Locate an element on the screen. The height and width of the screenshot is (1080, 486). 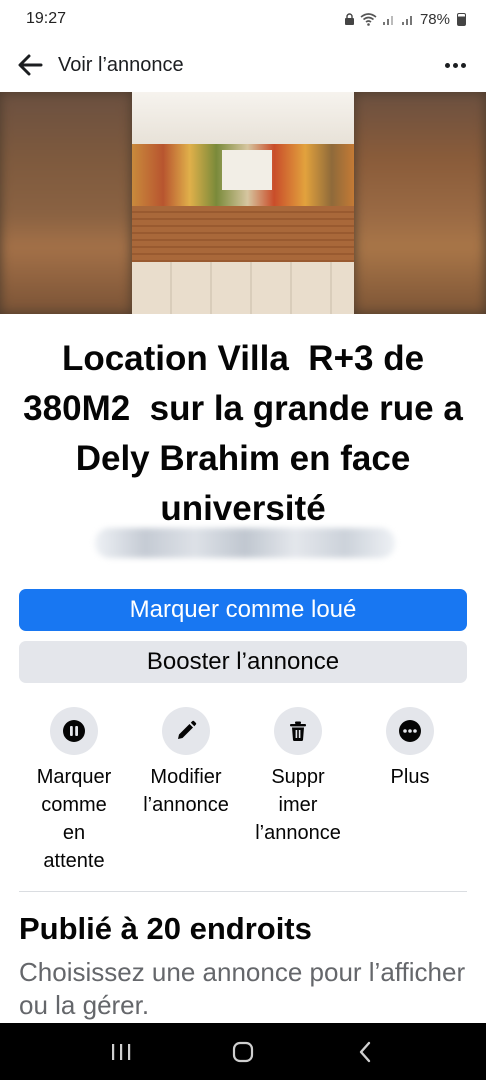
edit-listing-action: Modifier l’annonce is located at coordinates (186, 791).